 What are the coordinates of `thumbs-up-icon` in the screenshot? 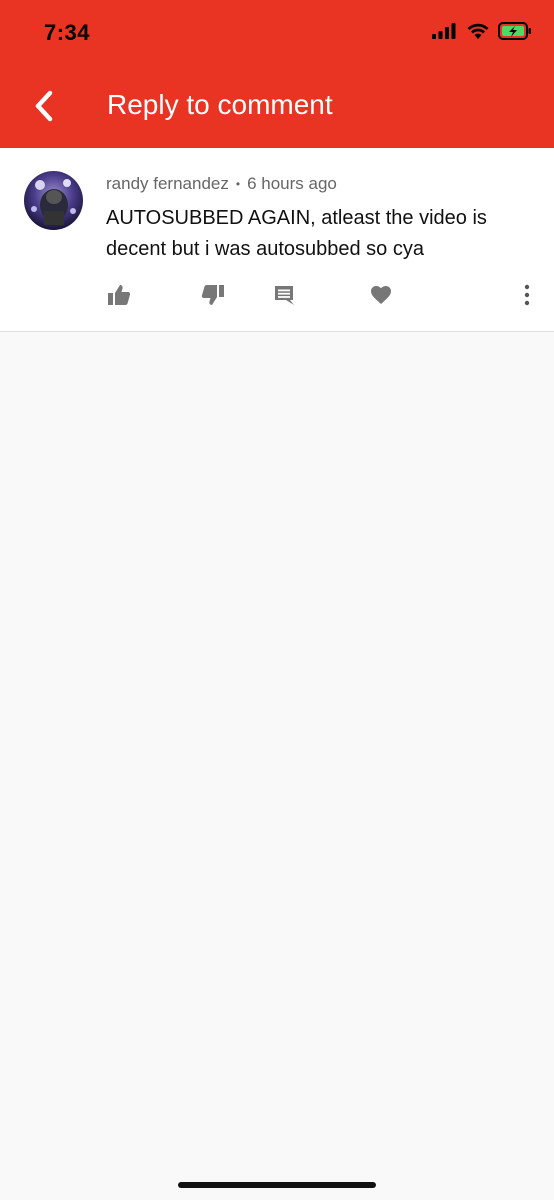 It's located at (119, 295).